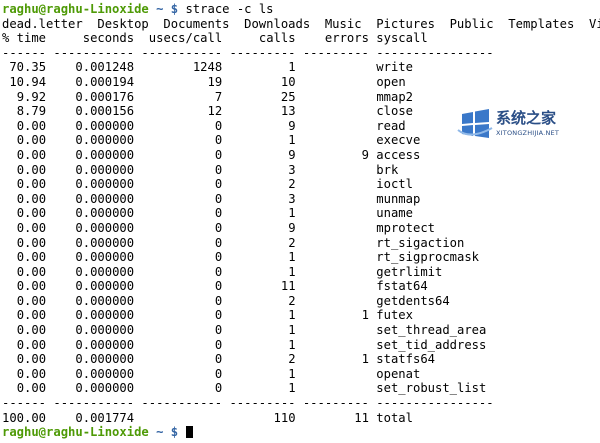  What do you see at coordinates (174, 432) in the screenshot?
I see `prompt-symbol: $` at bounding box center [174, 432].